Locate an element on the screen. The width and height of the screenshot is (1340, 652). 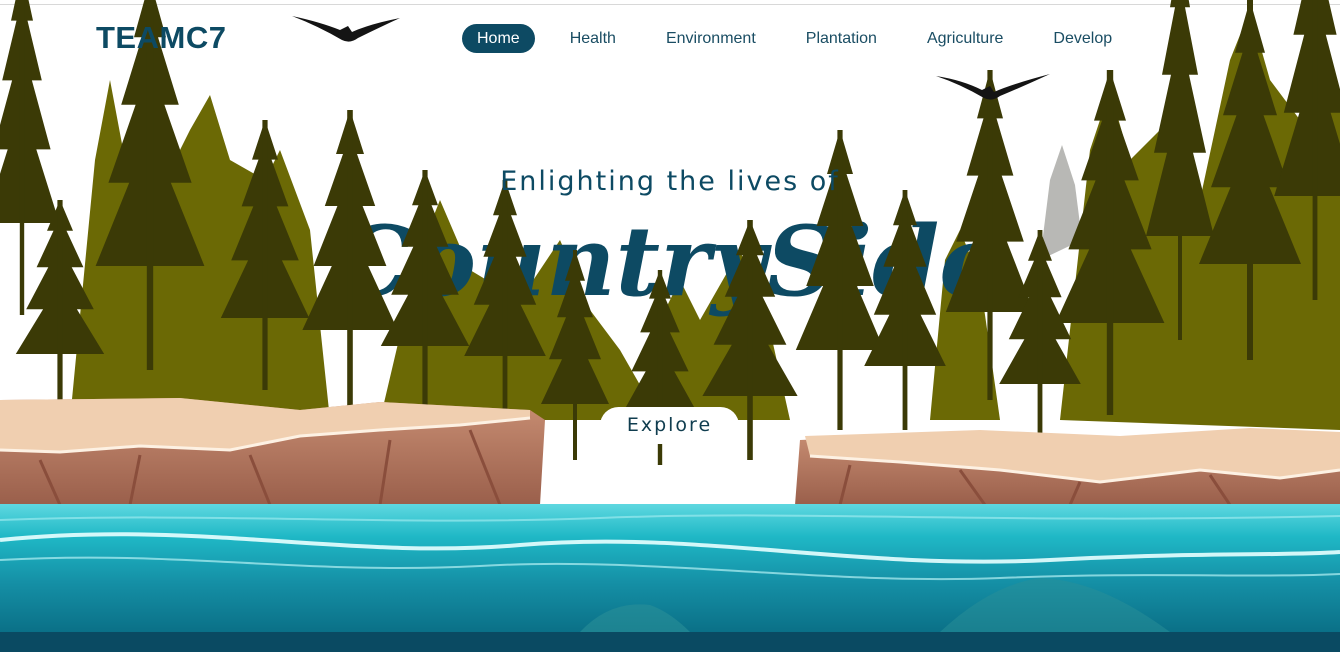
hero-tagline: Enlighting the lives of is located at coordinates (670, 181).